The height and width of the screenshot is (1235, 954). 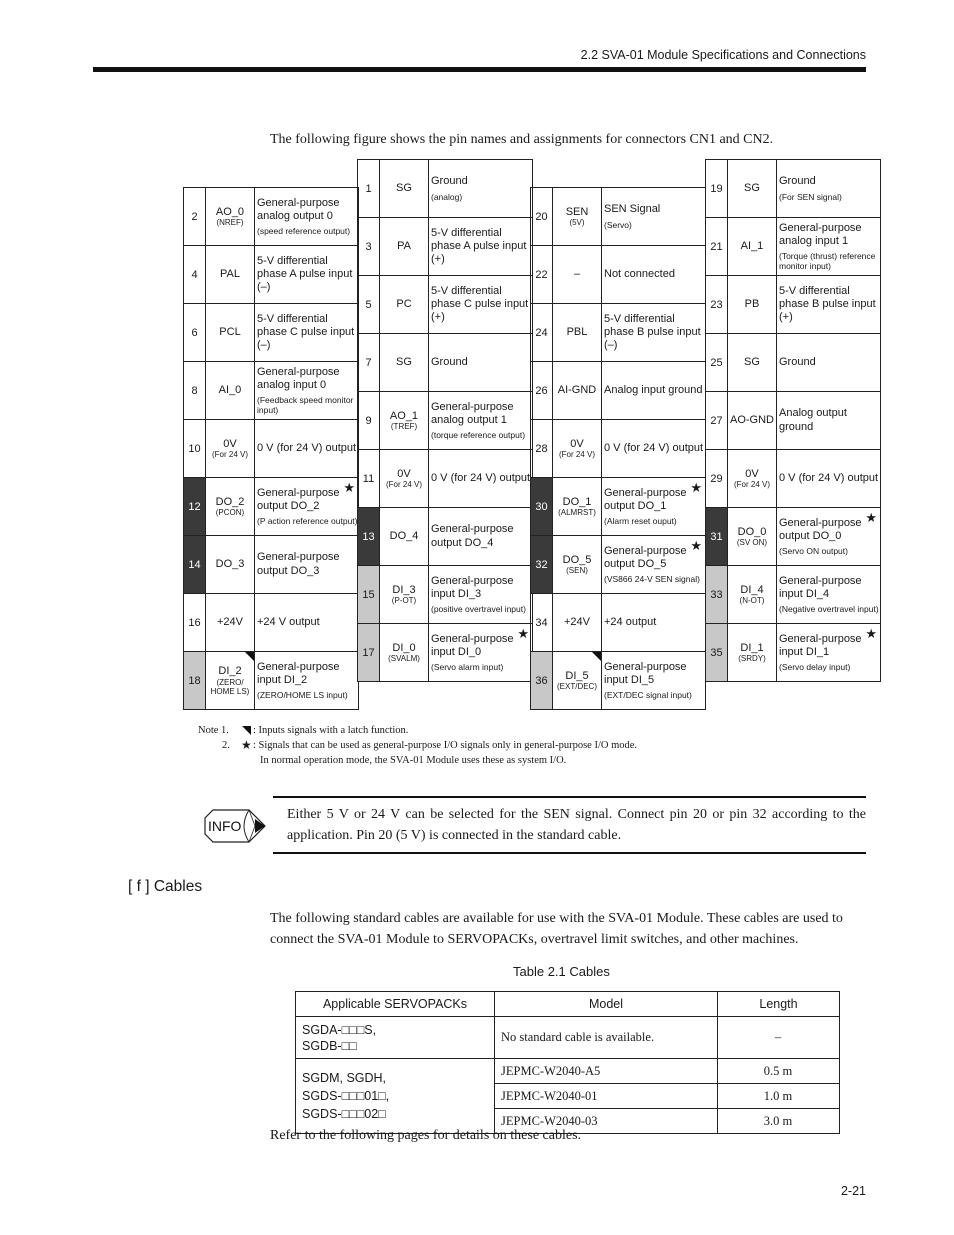 I want to click on signal-name-cell: SEN (5V), so click(x=577, y=216).